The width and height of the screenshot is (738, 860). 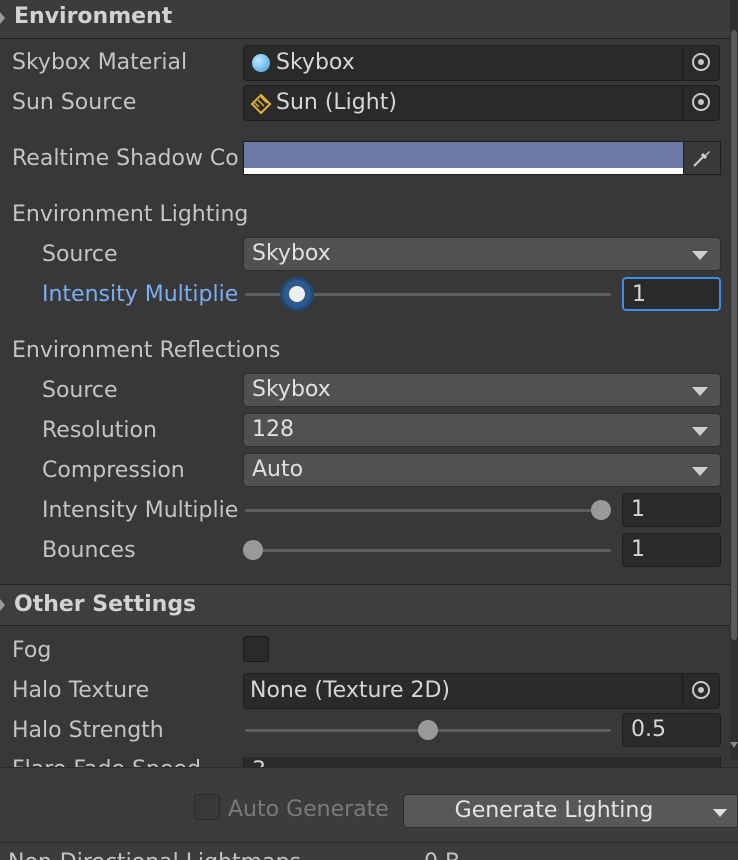 I want to click on skybox-material-value: Skybox, so click(x=315, y=62).